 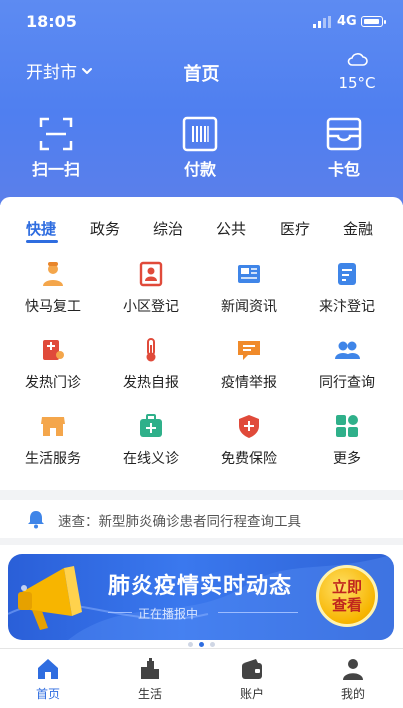 What do you see at coordinates (201, 644) in the screenshot?
I see `carousel-dot-active` at bounding box center [201, 644].